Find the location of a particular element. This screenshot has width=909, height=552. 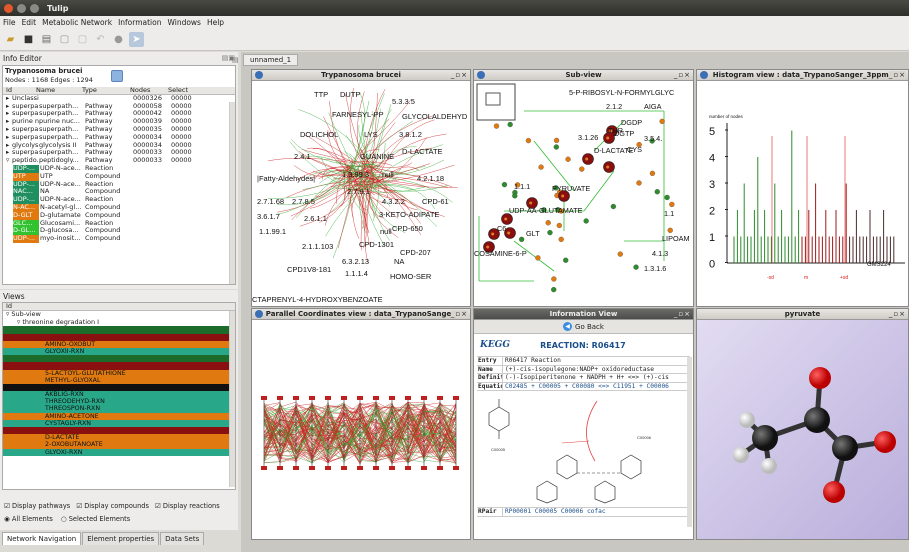

maximize-window-button is located at coordinates (34, 8).